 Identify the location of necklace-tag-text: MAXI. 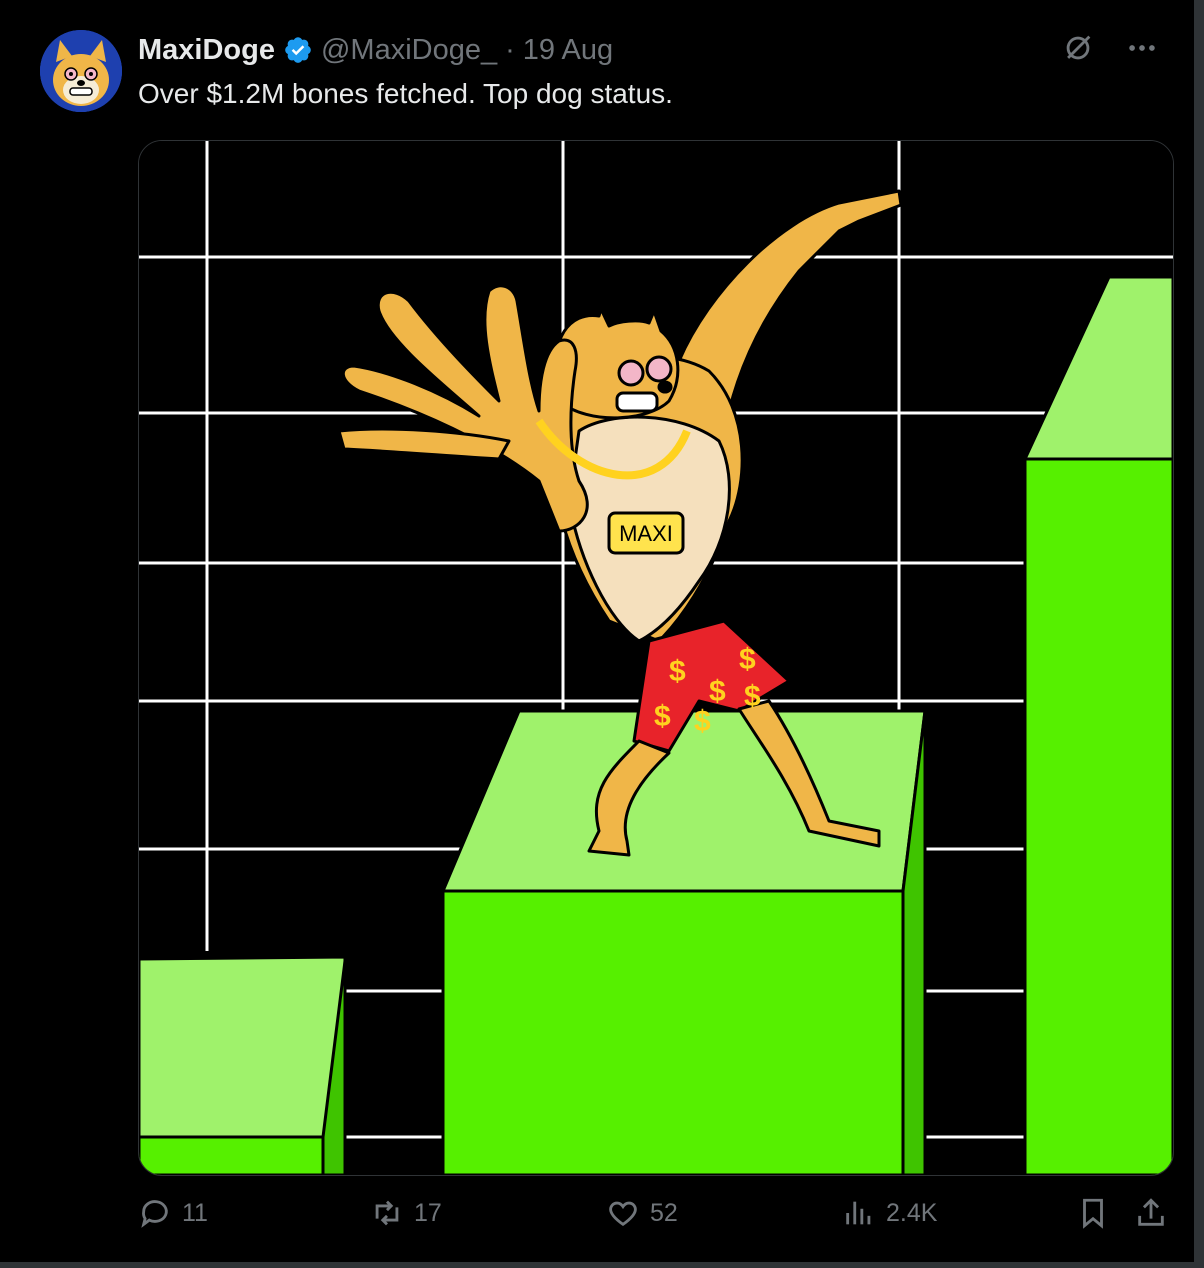
(646, 533).